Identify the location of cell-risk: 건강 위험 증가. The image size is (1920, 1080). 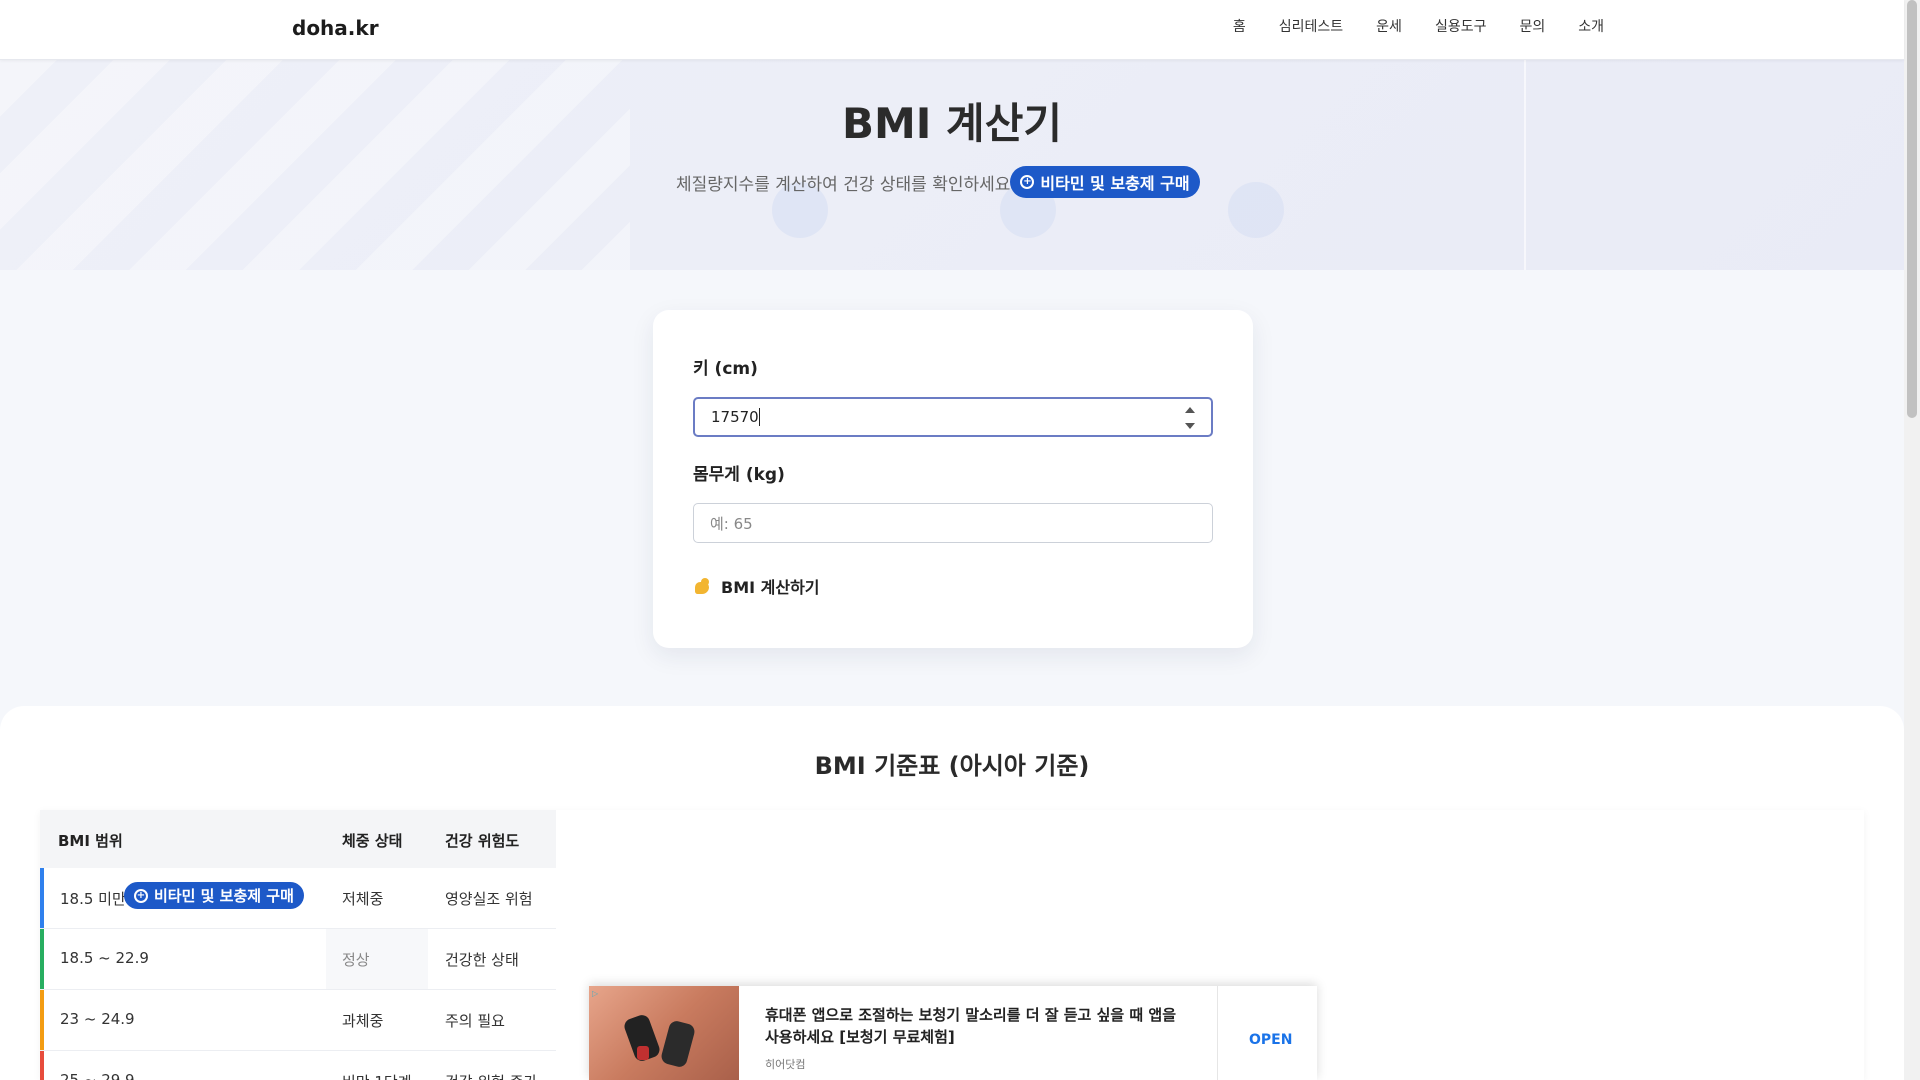
(491, 1075).